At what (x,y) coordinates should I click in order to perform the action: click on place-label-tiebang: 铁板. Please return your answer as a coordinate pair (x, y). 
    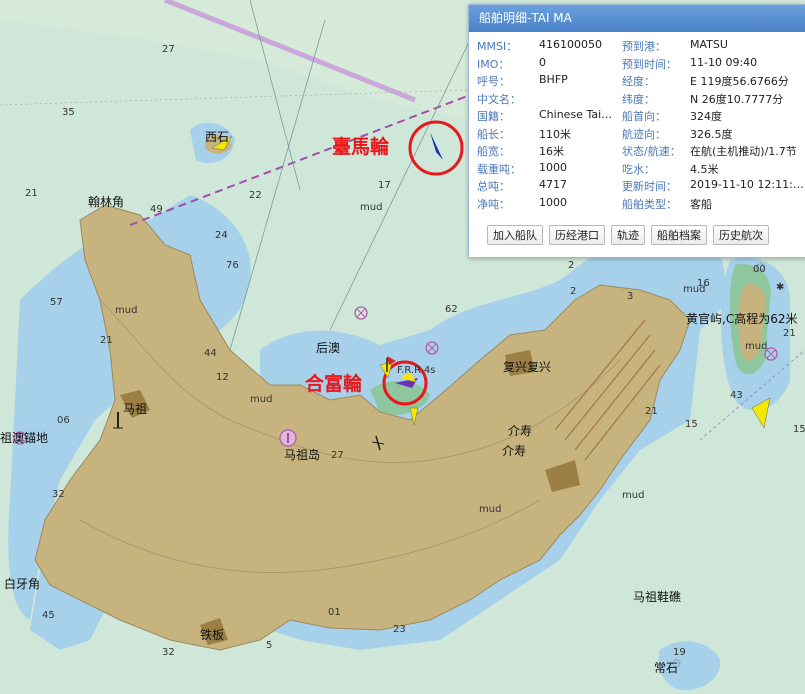
    Looking at the image, I should click on (212, 635).